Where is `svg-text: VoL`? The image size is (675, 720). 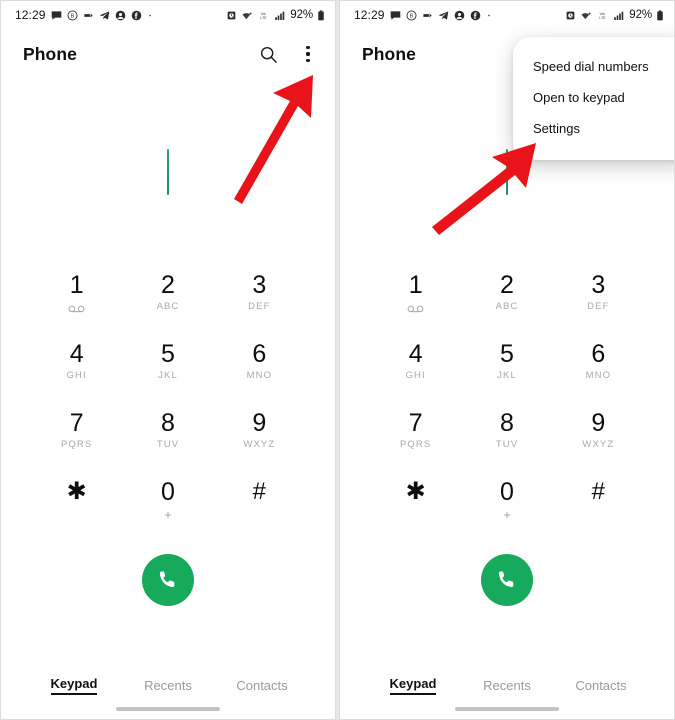
svg-text: VoL is located at coordinates (603, 13).